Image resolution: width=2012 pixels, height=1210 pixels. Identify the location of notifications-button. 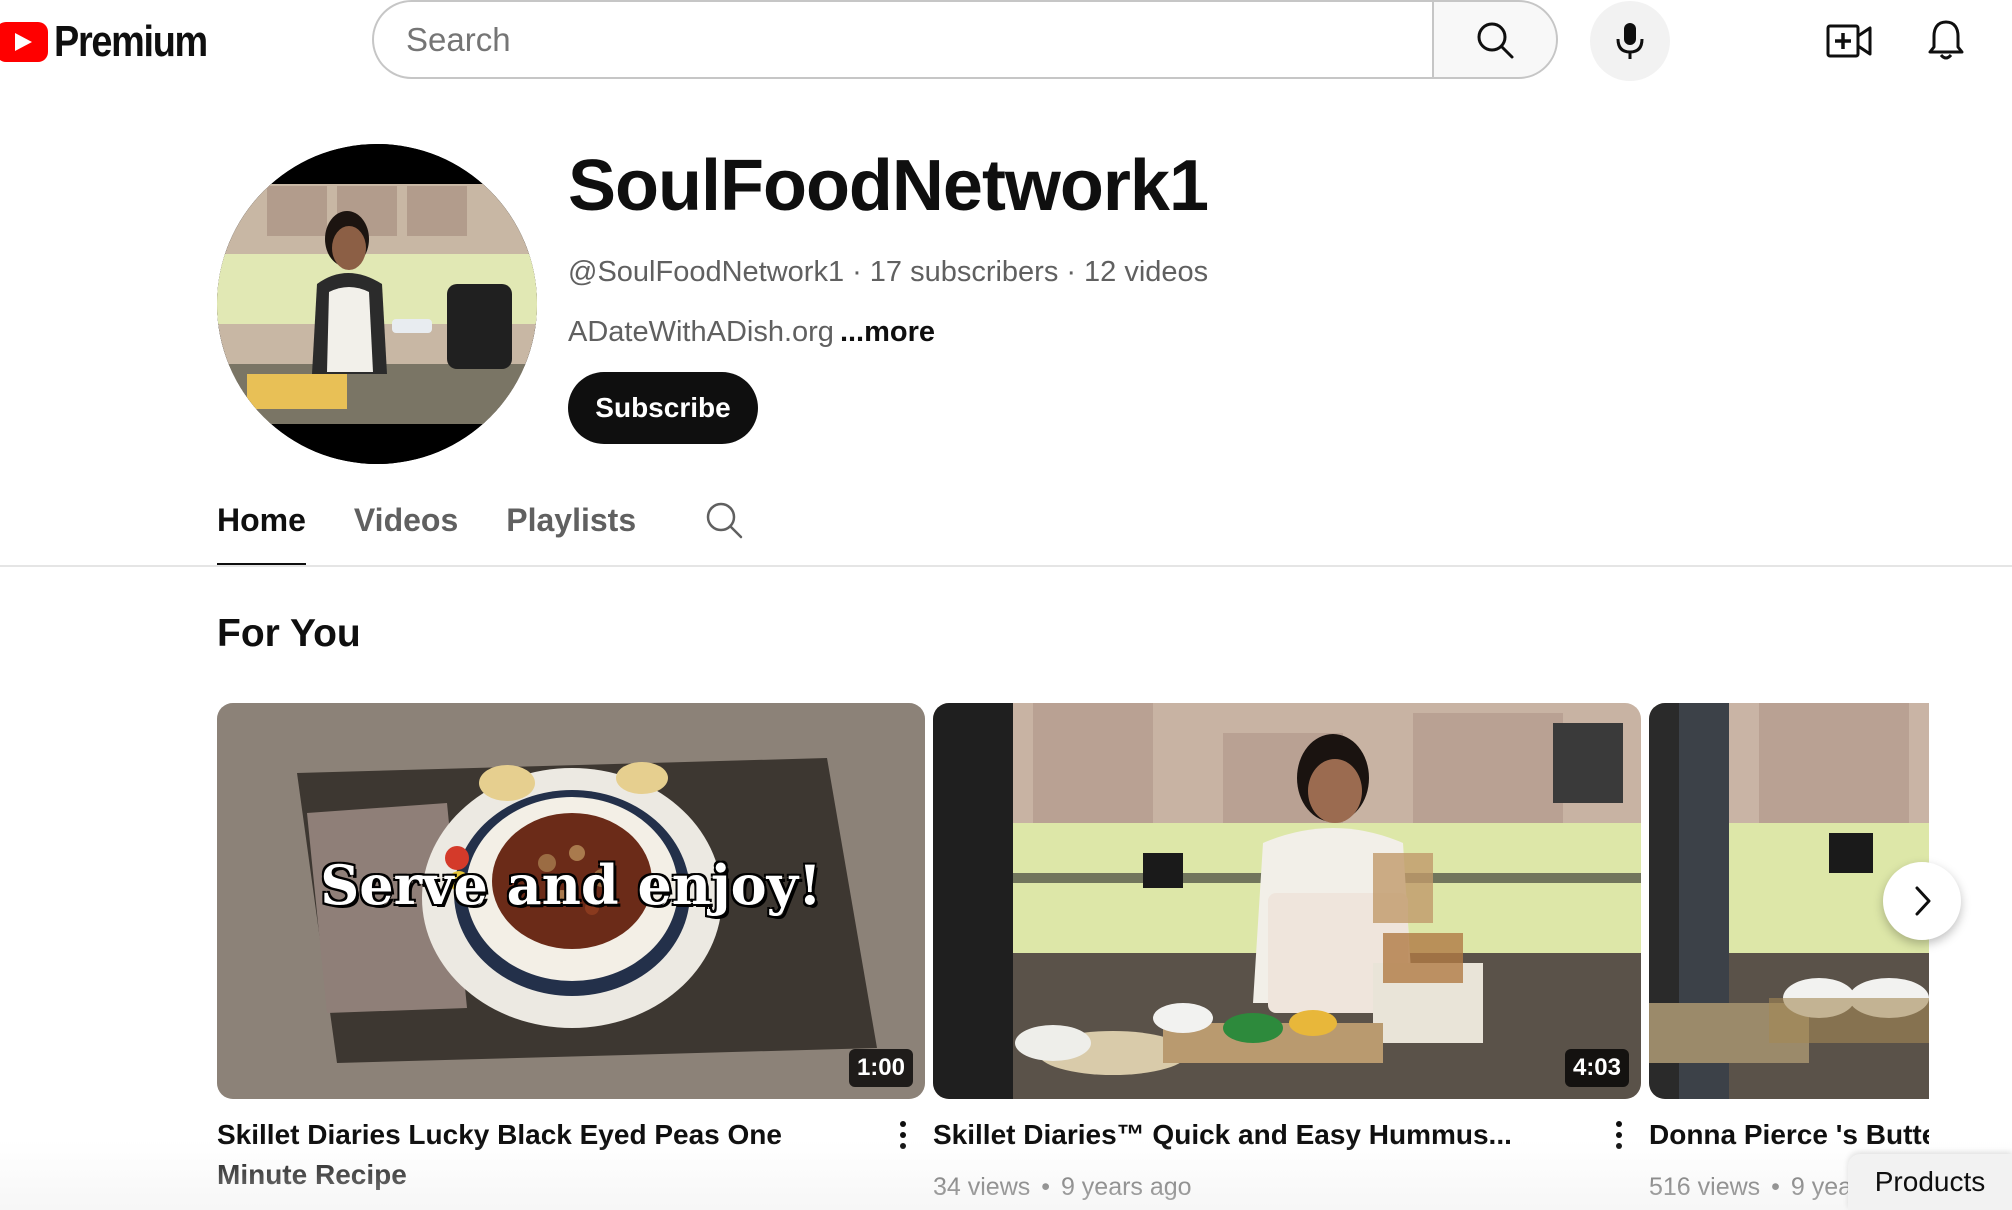
(1946, 40).